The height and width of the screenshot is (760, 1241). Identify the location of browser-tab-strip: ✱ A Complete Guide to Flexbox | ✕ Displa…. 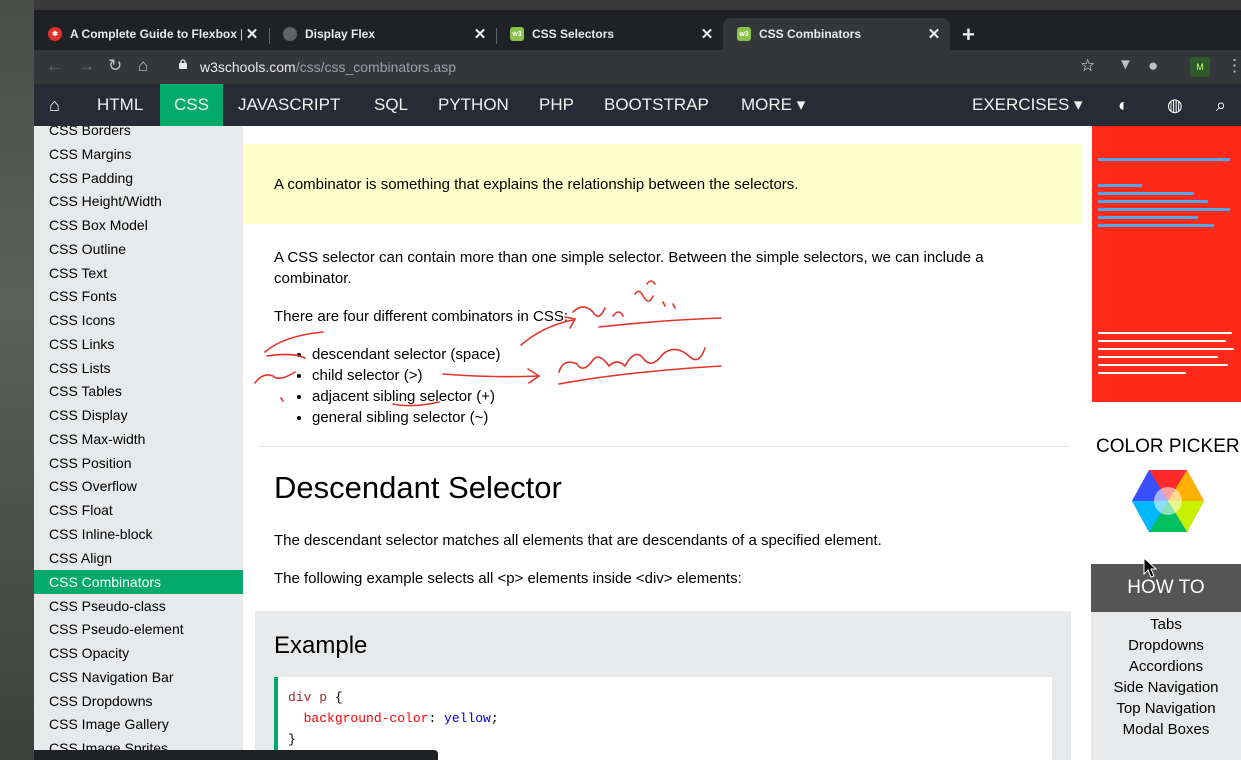
(637, 30).